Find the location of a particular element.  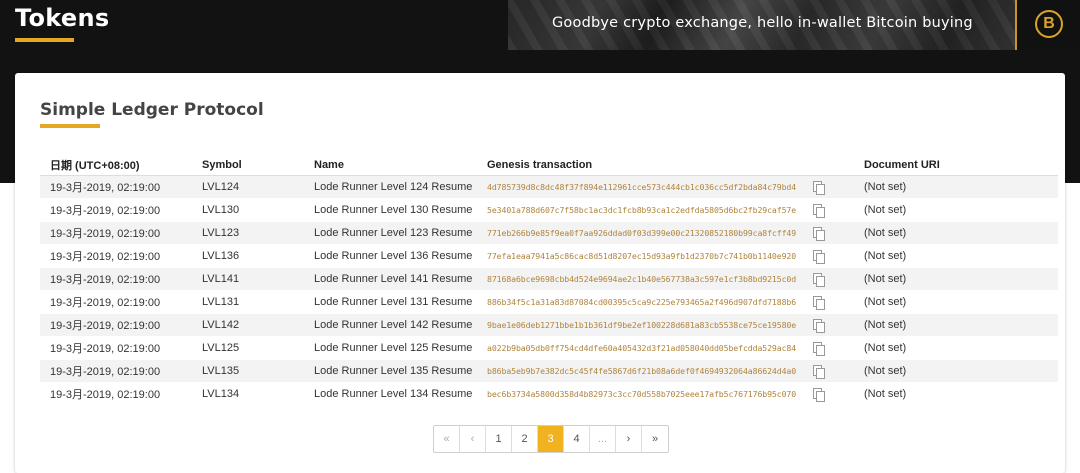

next-page-button: › is located at coordinates (629, 439).